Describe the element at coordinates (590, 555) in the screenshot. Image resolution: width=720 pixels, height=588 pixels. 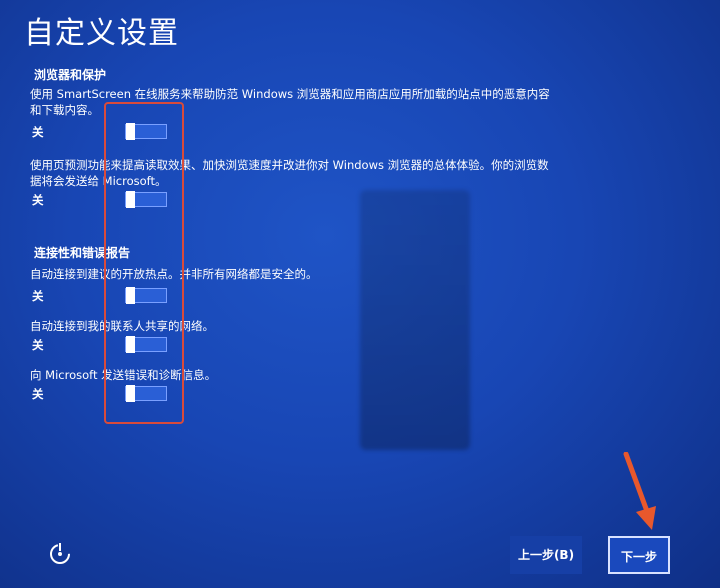
I see `footer-buttons: 上一步(B) 下一步` at that location.